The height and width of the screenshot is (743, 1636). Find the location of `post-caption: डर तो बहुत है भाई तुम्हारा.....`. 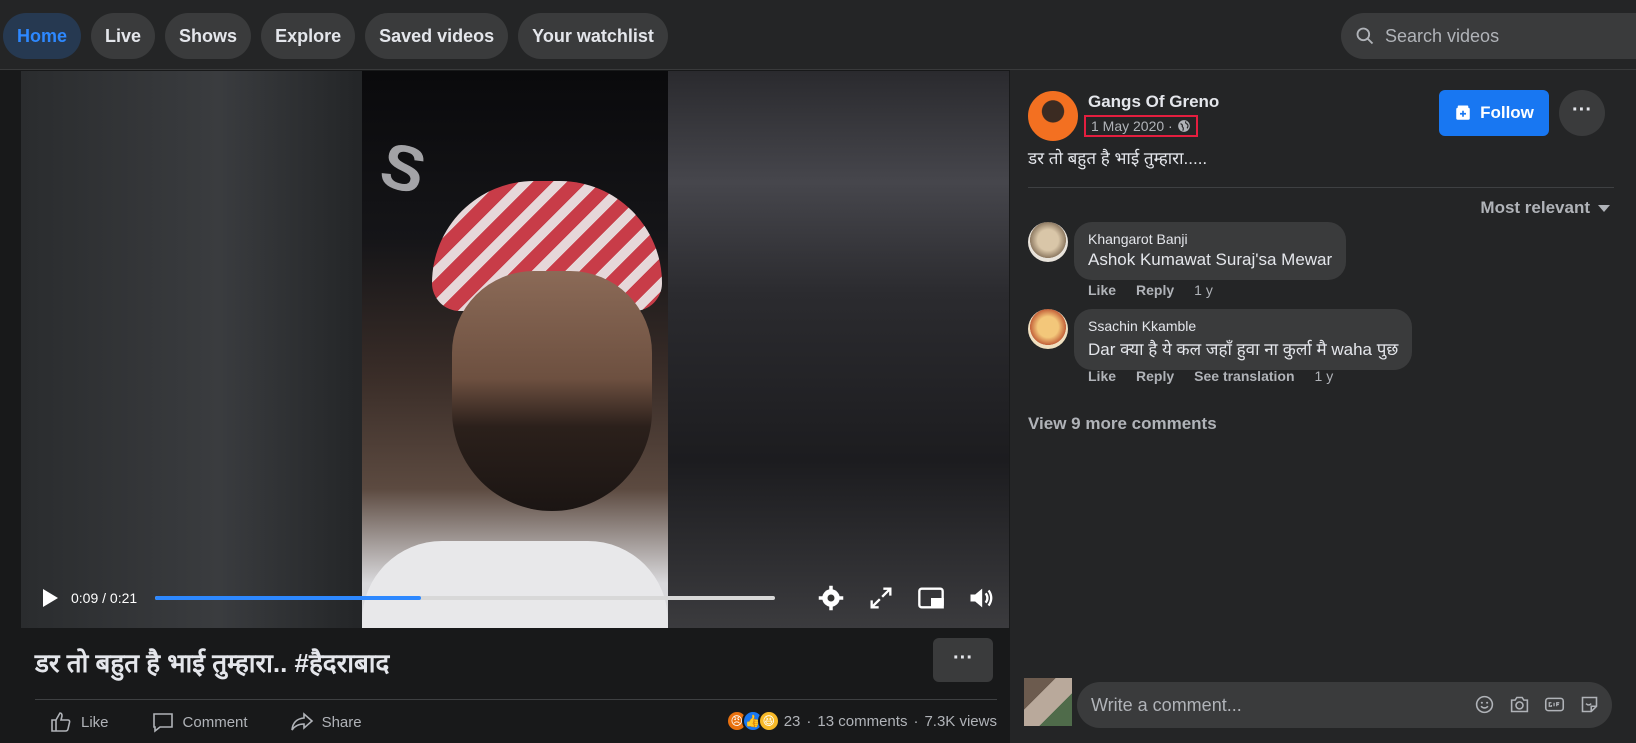

post-caption: डर तो बहुत है भाई तुम्हारा..... is located at coordinates (1118, 158).